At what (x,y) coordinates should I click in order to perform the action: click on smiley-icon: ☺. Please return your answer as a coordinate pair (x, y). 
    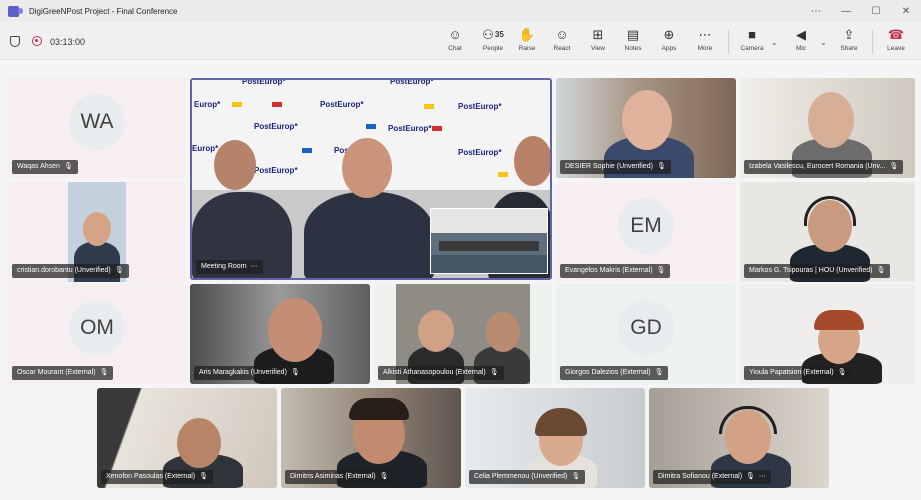
    Looking at the image, I should click on (562, 34).